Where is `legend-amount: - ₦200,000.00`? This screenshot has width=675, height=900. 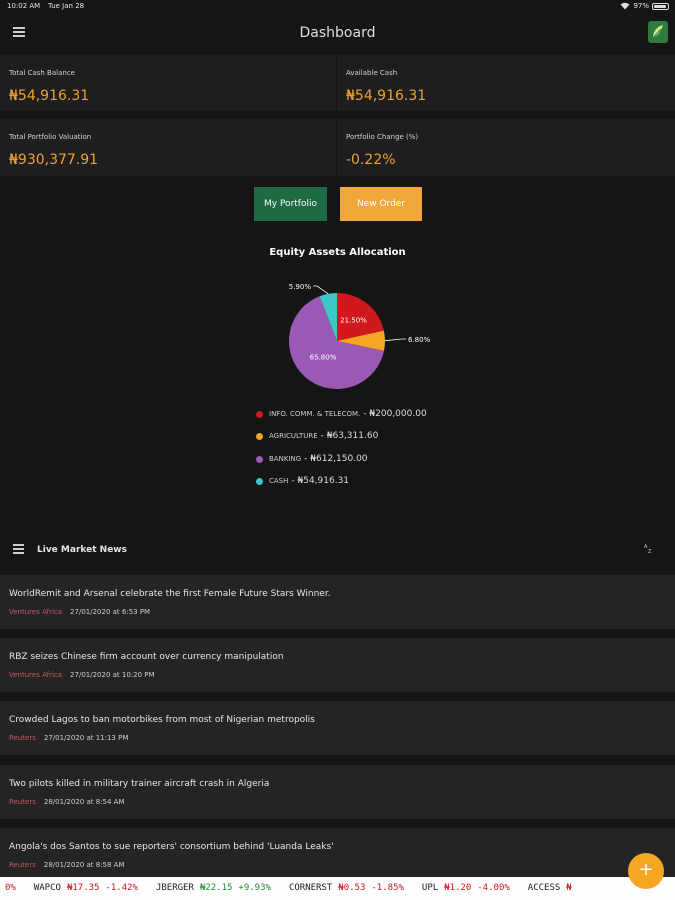
legend-amount: - ₦200,000.00 is located at coordinates (395, 414).